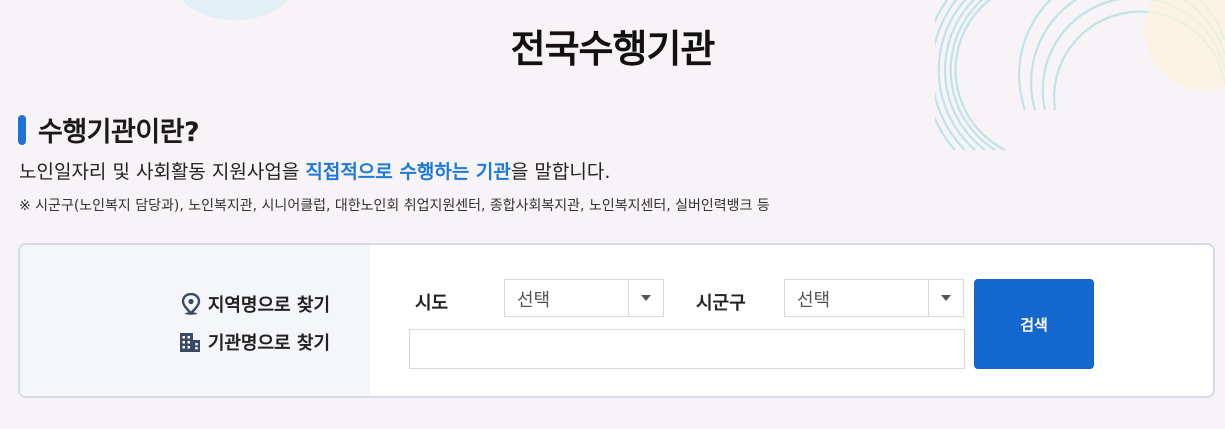  What do you see at coordinates (408, 172) in the screenshot?
I see `description-highlight: 직접적으로 수행하는 기관` at bounding box center [408, 172].